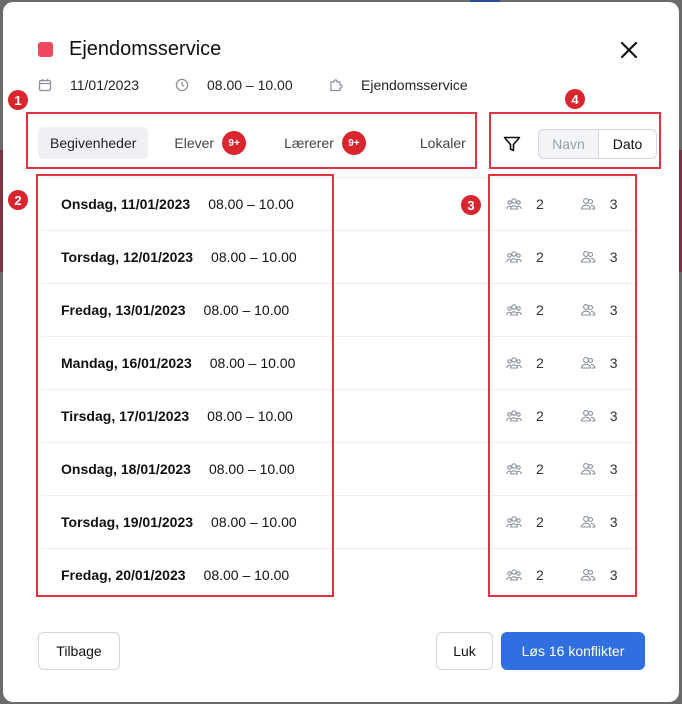  I want to click on meta-time: 08.00 – 10.00, so click(234, 85).